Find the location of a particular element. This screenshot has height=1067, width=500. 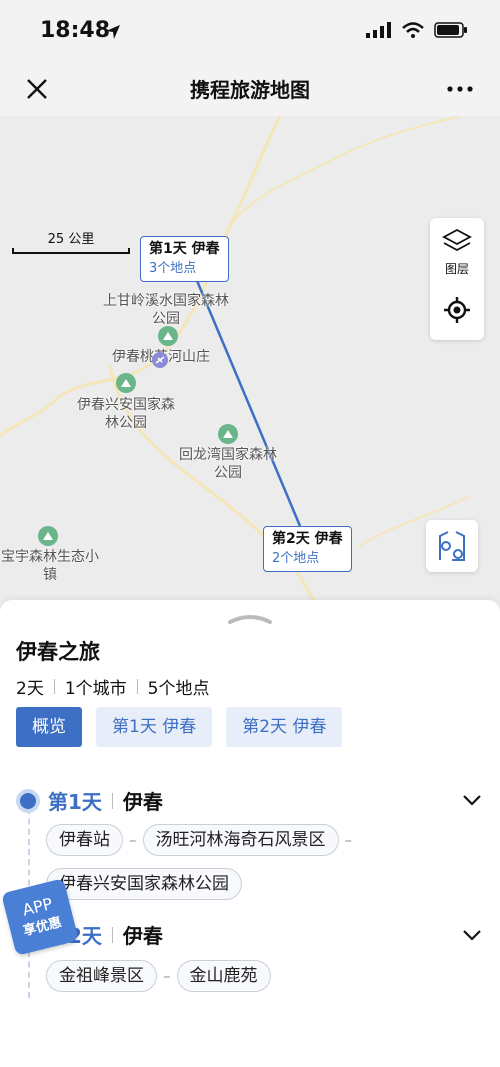

tab-overview: 概览 is located at coordinates (49, 727).